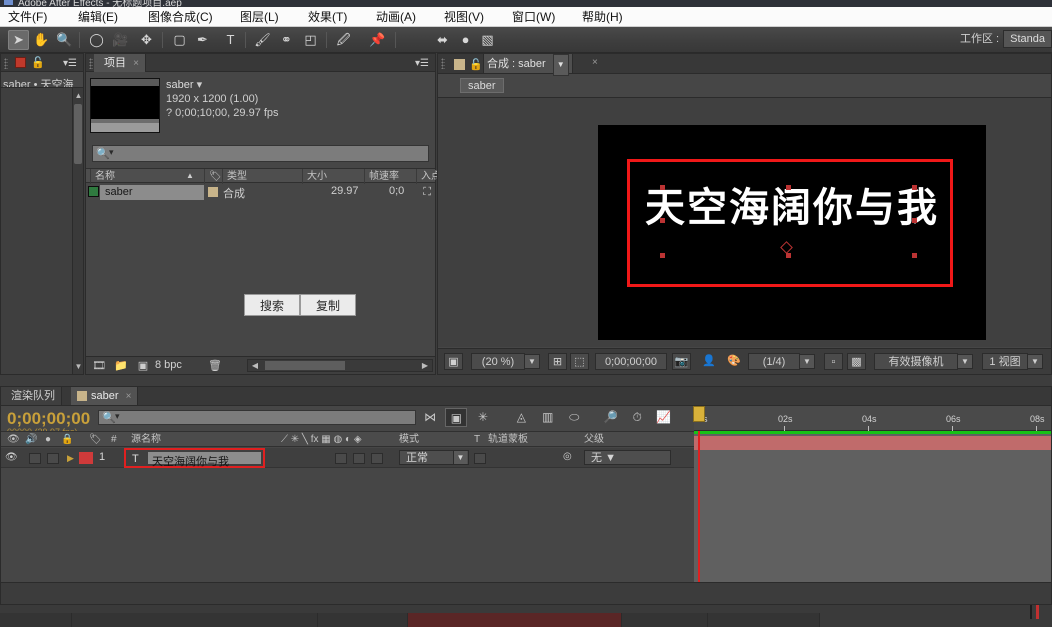  Describe the element at coordinates (427, 192) in the screenshot. I see `hierarchy-icon: ⛶` at that location.